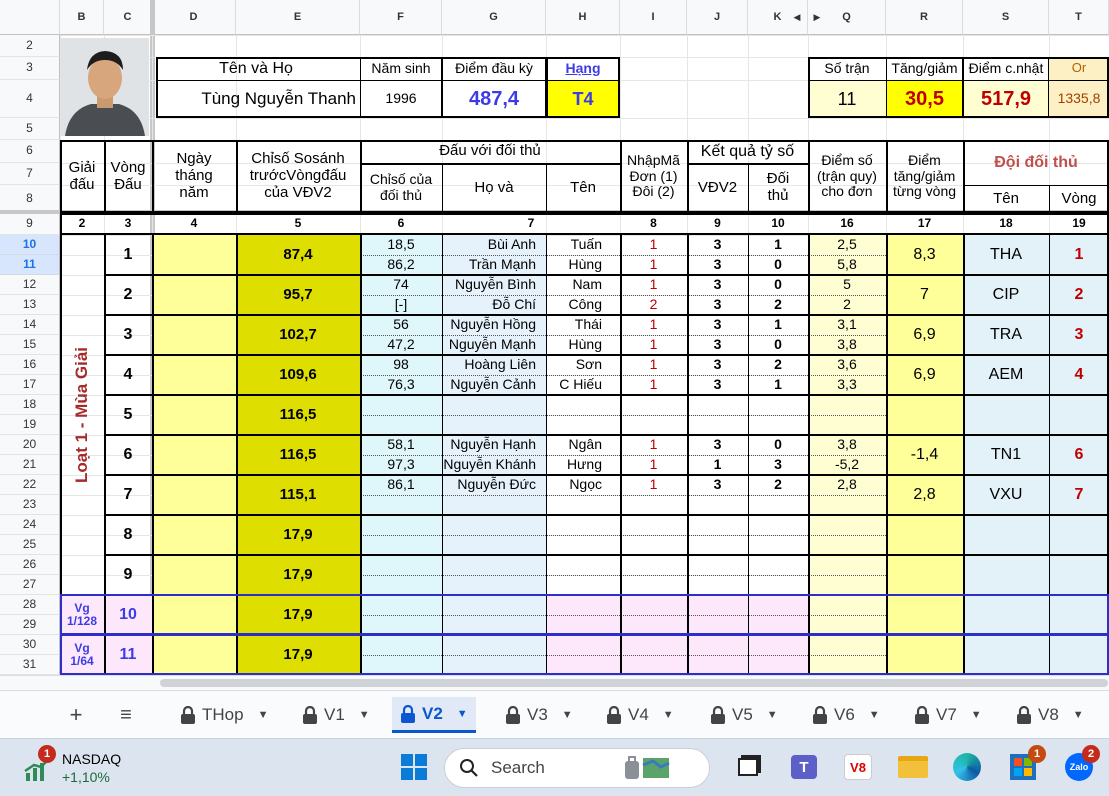 The width and height of the screenshot is (1109, 796). I want to click on row-header-4: 4, so click(30, 99).